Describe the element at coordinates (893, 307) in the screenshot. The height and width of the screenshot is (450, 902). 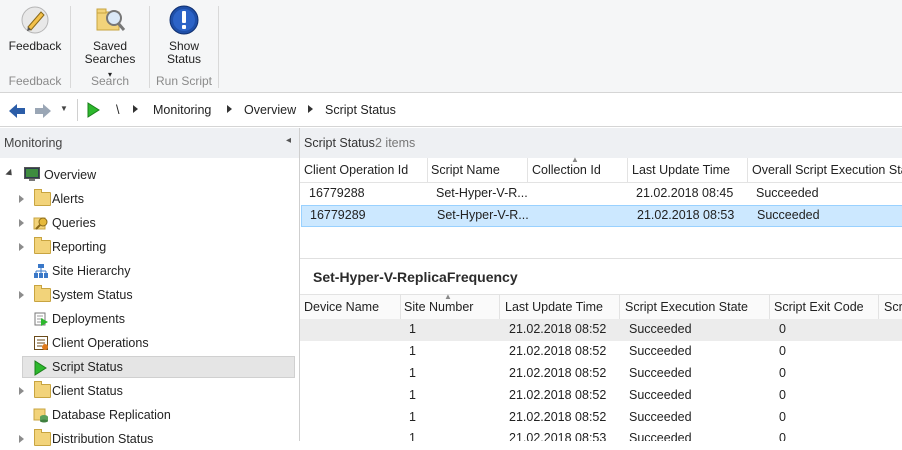
I see `column-header-script-output: Scr` at that location.